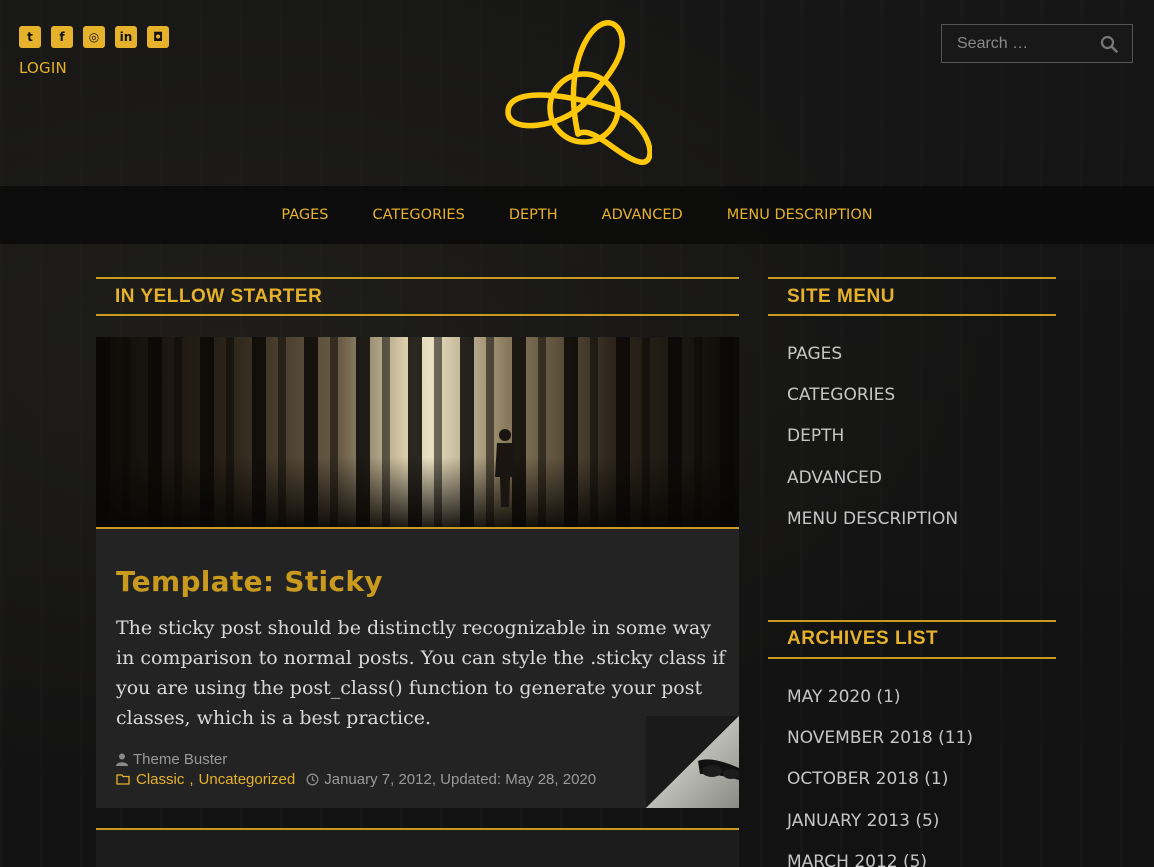 Image resolution: width=1154 pixels, height=867 pixels. I want to click on site-menu-item-categories: CATEGORIES, so click(921, 395).